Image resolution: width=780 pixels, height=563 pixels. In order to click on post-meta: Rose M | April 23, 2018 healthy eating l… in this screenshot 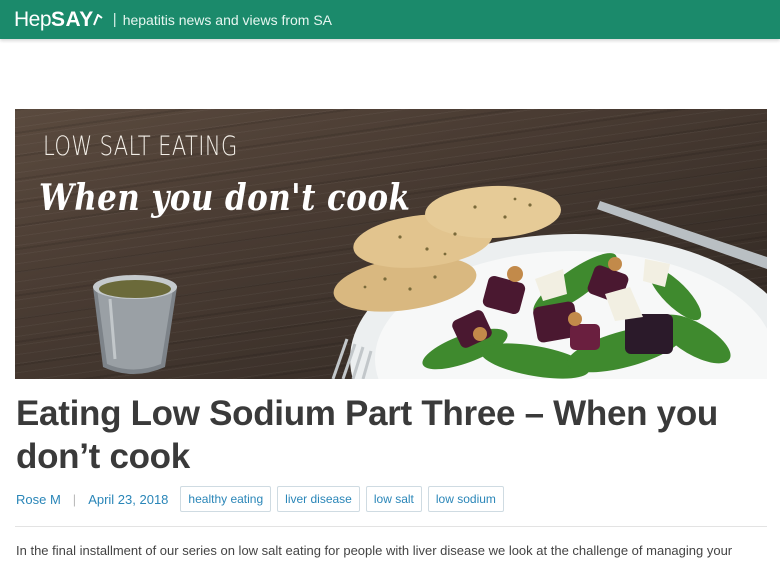, I will do `click(263, 499)`.